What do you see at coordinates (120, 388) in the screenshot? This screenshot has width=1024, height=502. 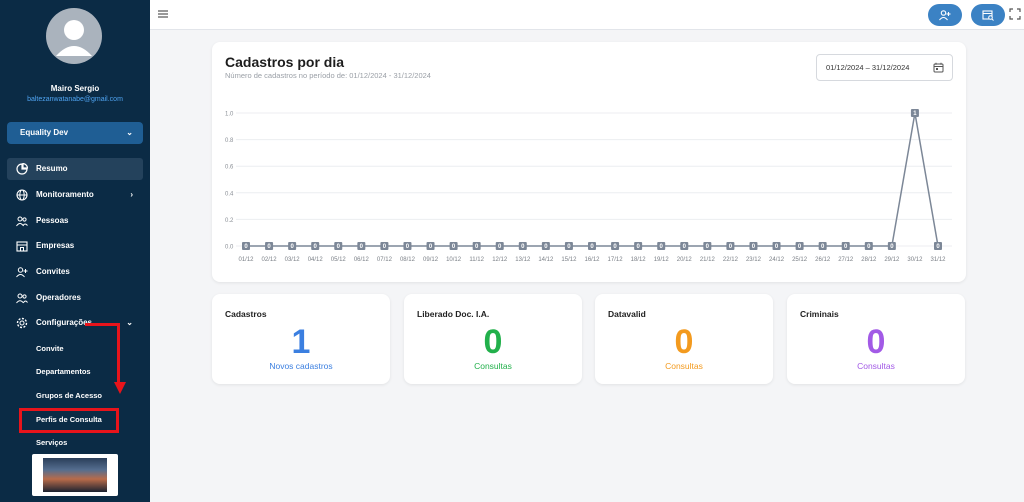 I see `annotation-arrow` at bounding box center [120, 388].